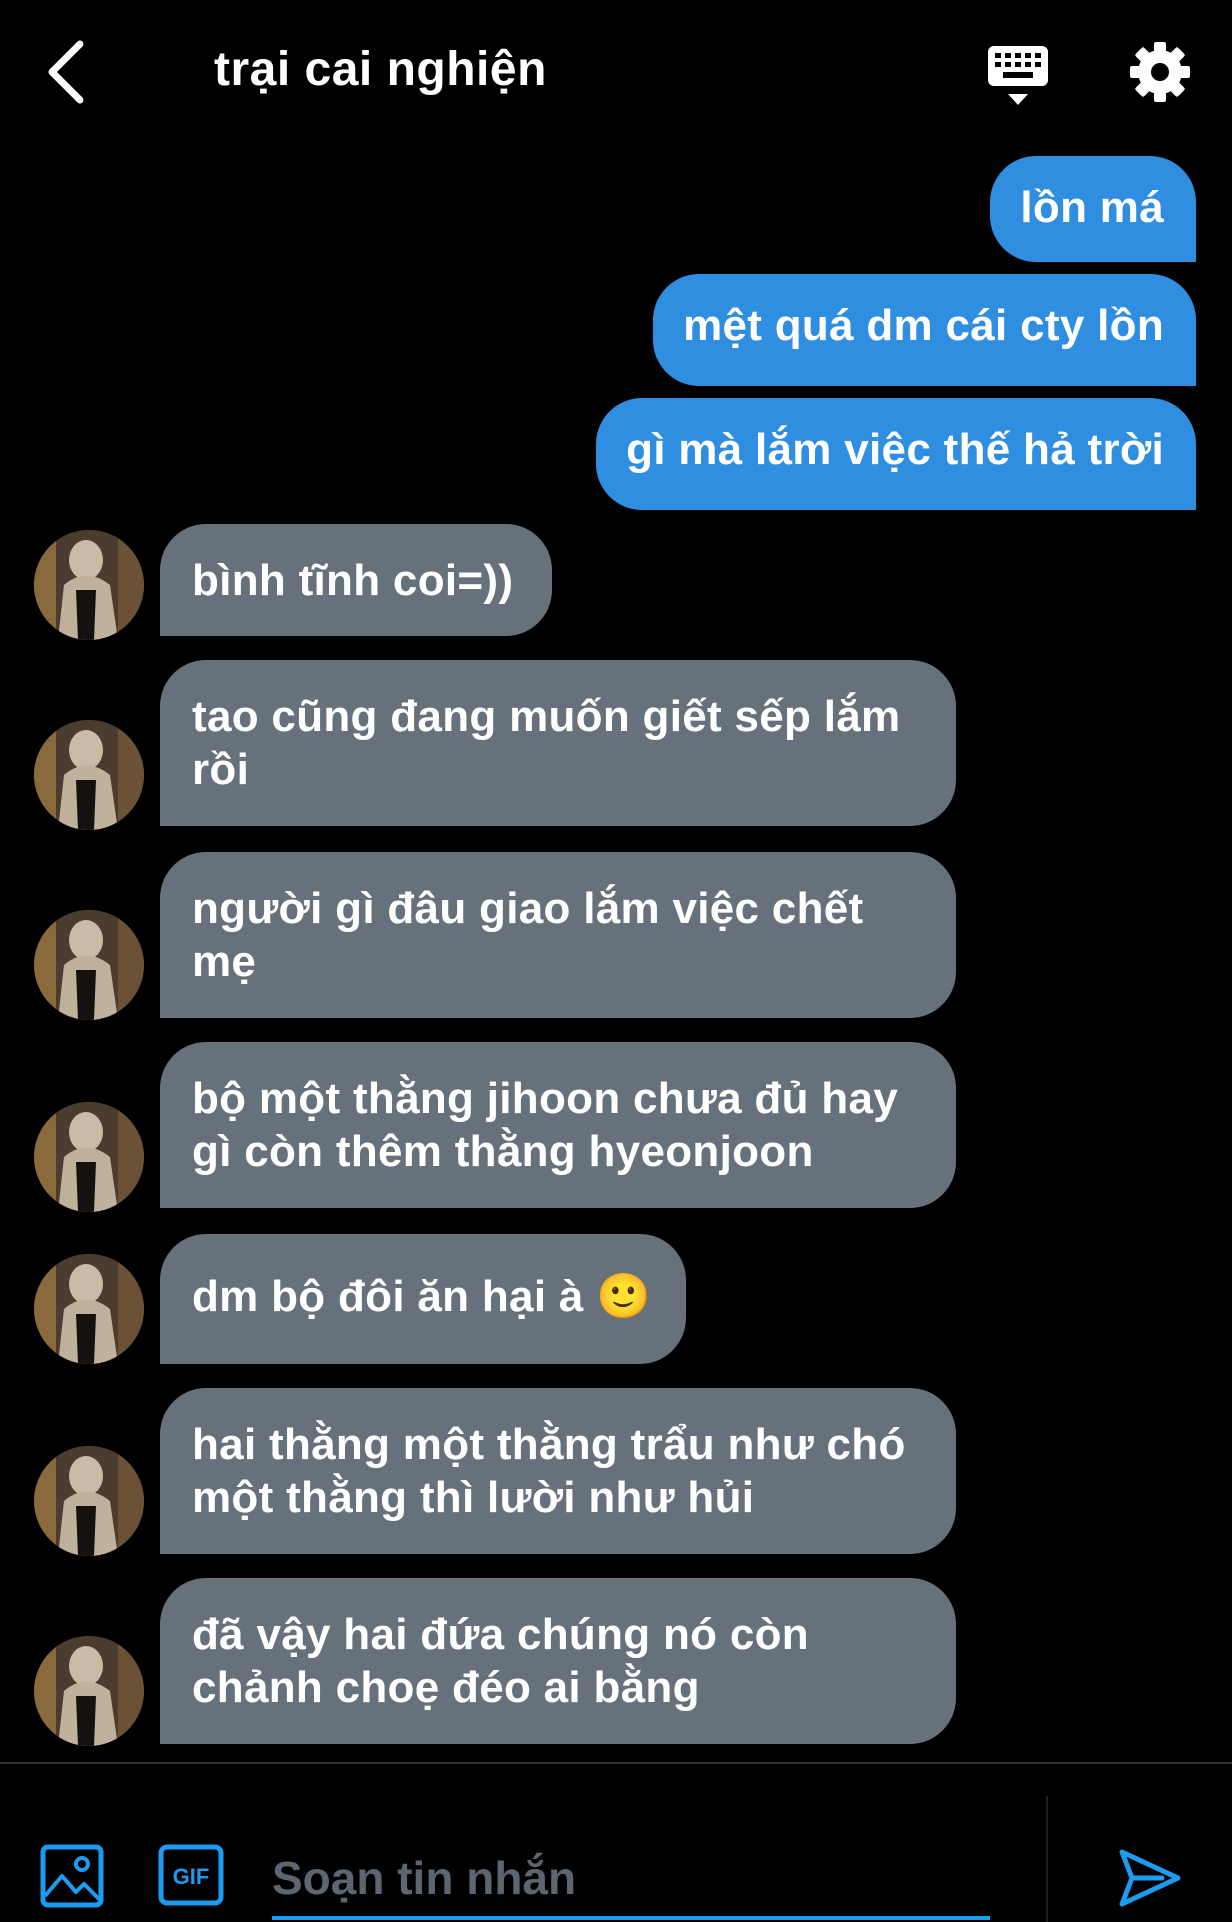 This screenshot has width=1232, height=1922. I want to click on incoming-message: tao cũng đang muốn giết sếp lắm rồi, so click(558, 743).